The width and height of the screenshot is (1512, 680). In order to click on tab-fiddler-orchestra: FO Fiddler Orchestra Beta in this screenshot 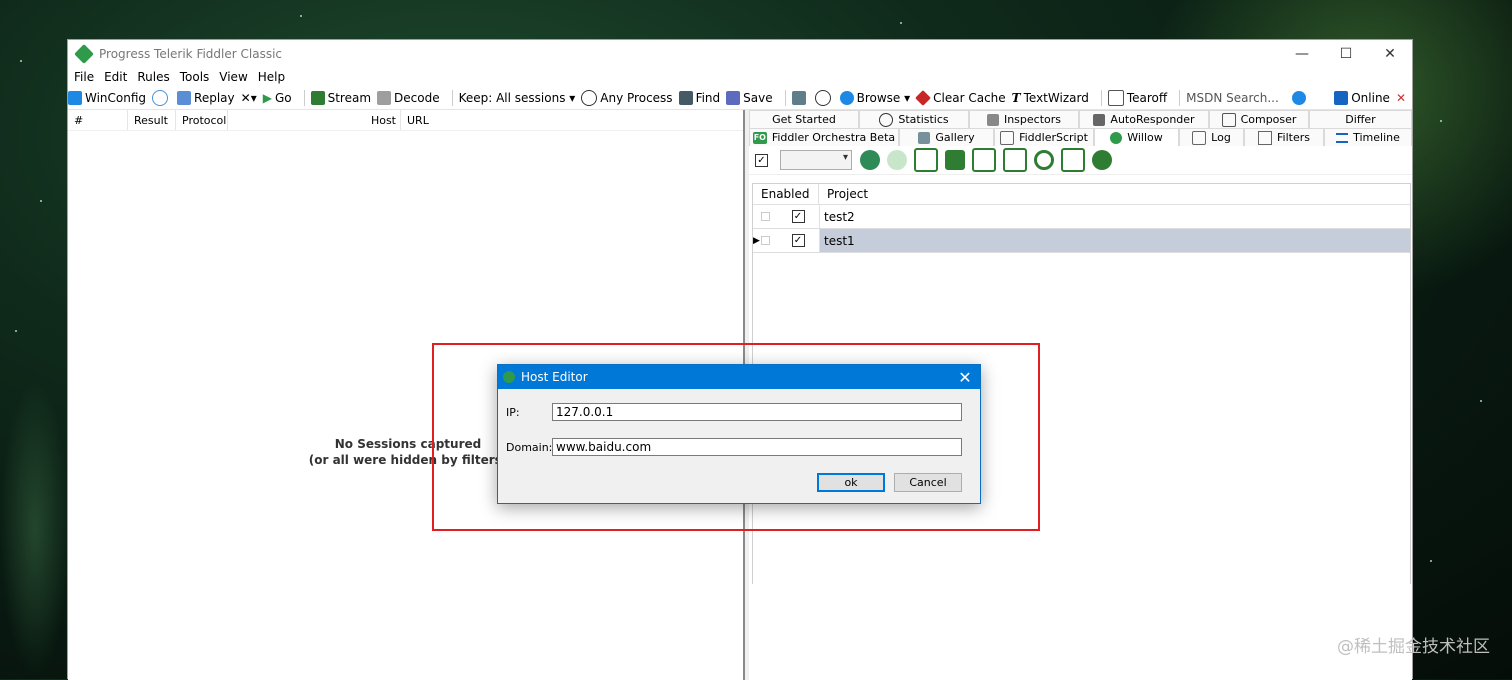, I will do `click(824, 137)`.